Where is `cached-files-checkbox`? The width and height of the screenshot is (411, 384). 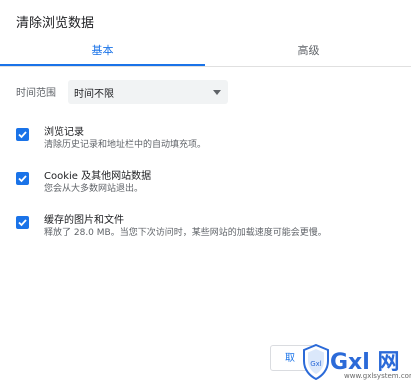 cached-files-checkbox is located at coordinates (22, 222).